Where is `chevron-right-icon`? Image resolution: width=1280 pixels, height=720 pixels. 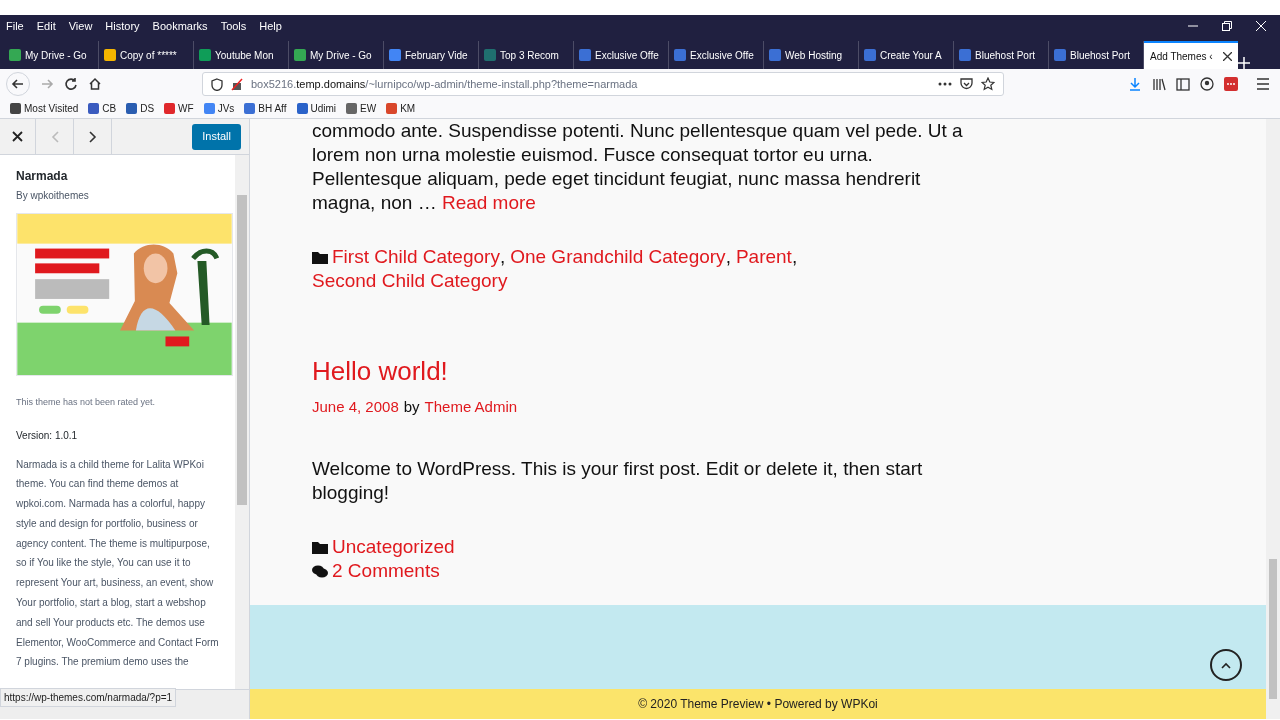 chevron-right-icon is located at coordinates (92, 136).